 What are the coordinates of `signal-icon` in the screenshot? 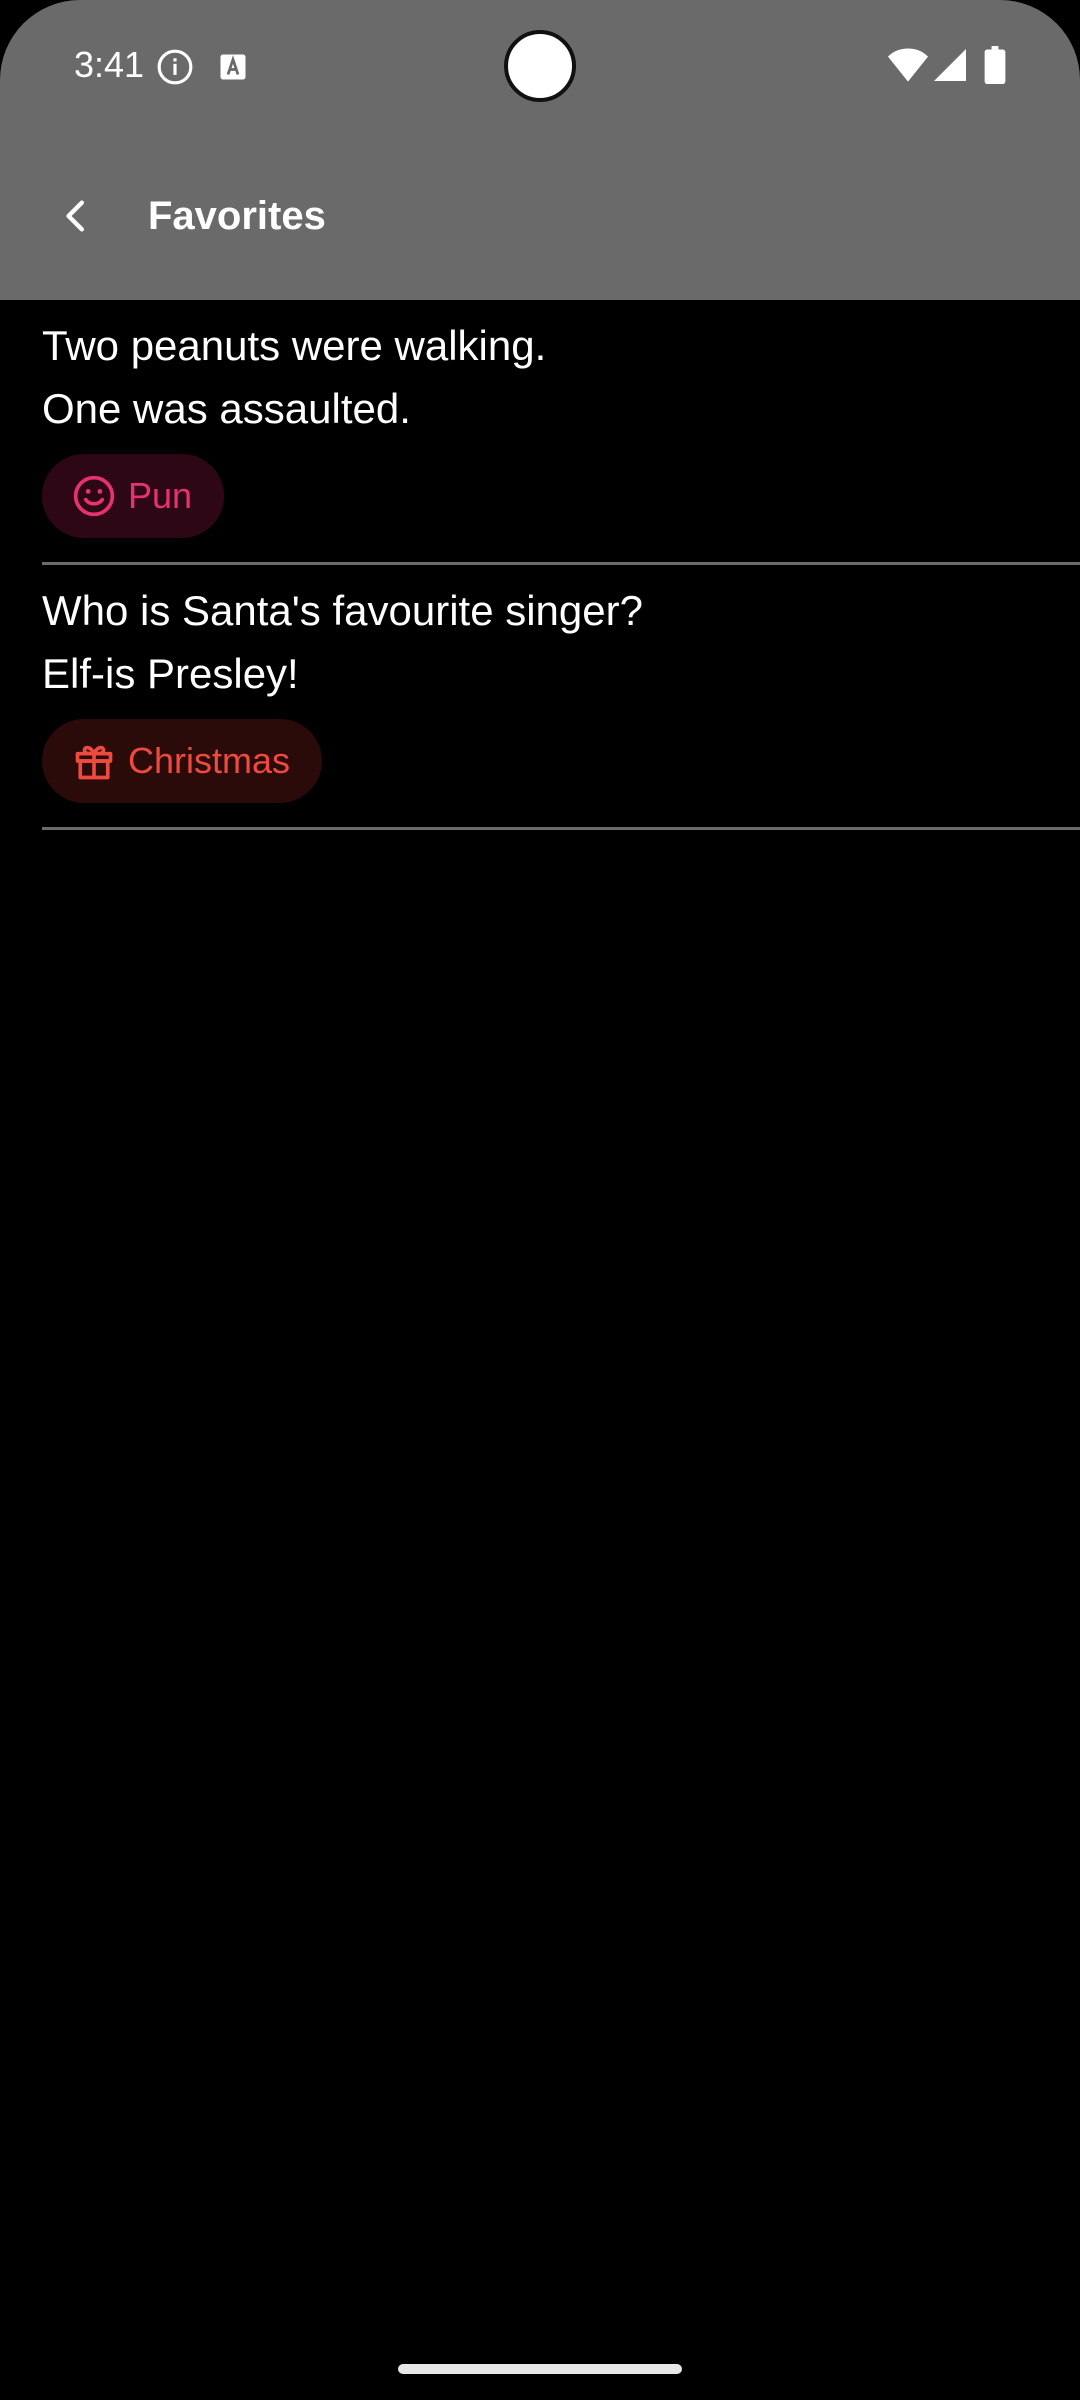 It's located at (950, 67).